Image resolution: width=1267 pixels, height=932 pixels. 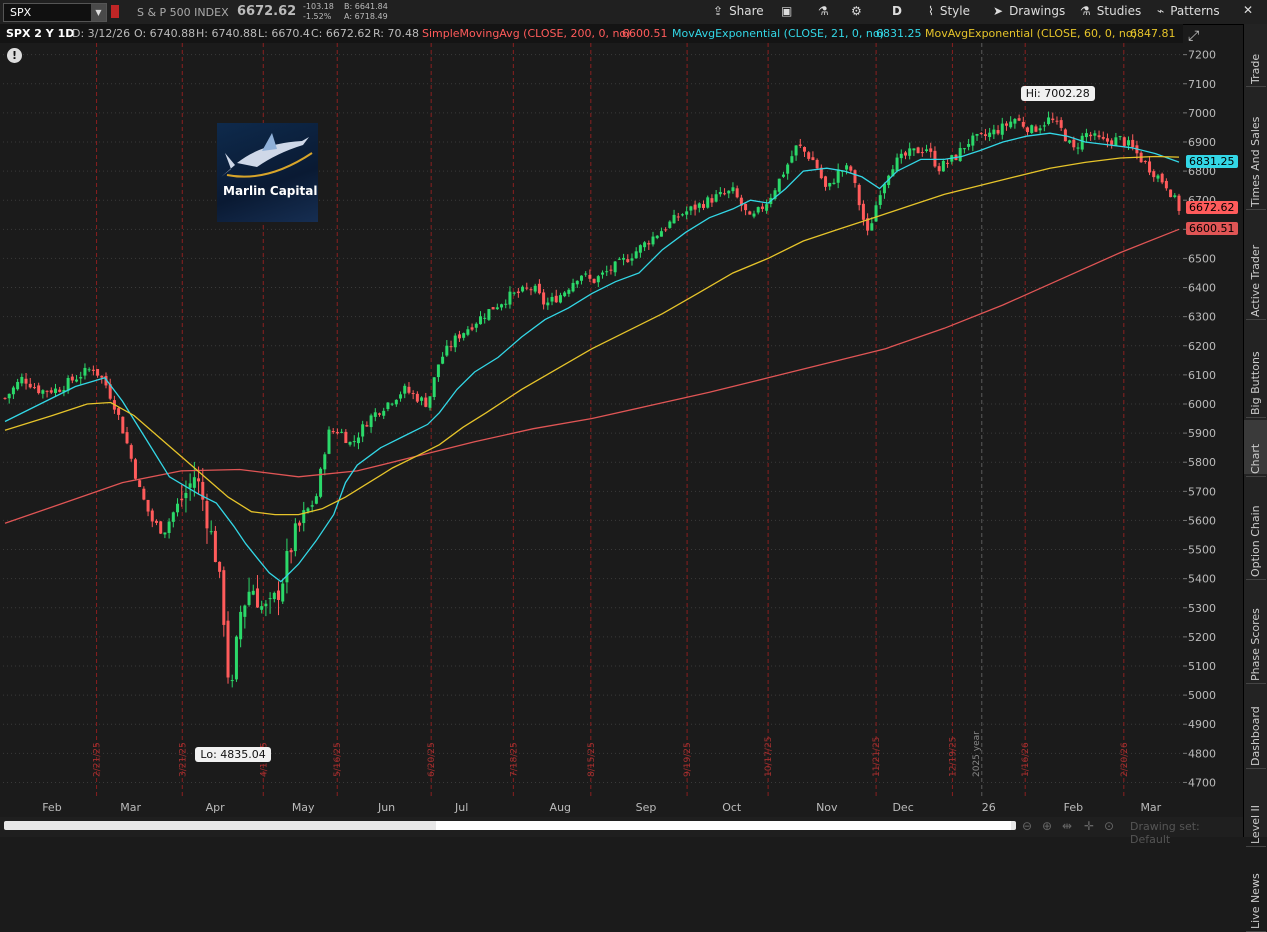 I want to click on sma-label: SimpleMovingAvg (CLOSE, 200, 0, no), so click(x=526, y=33).